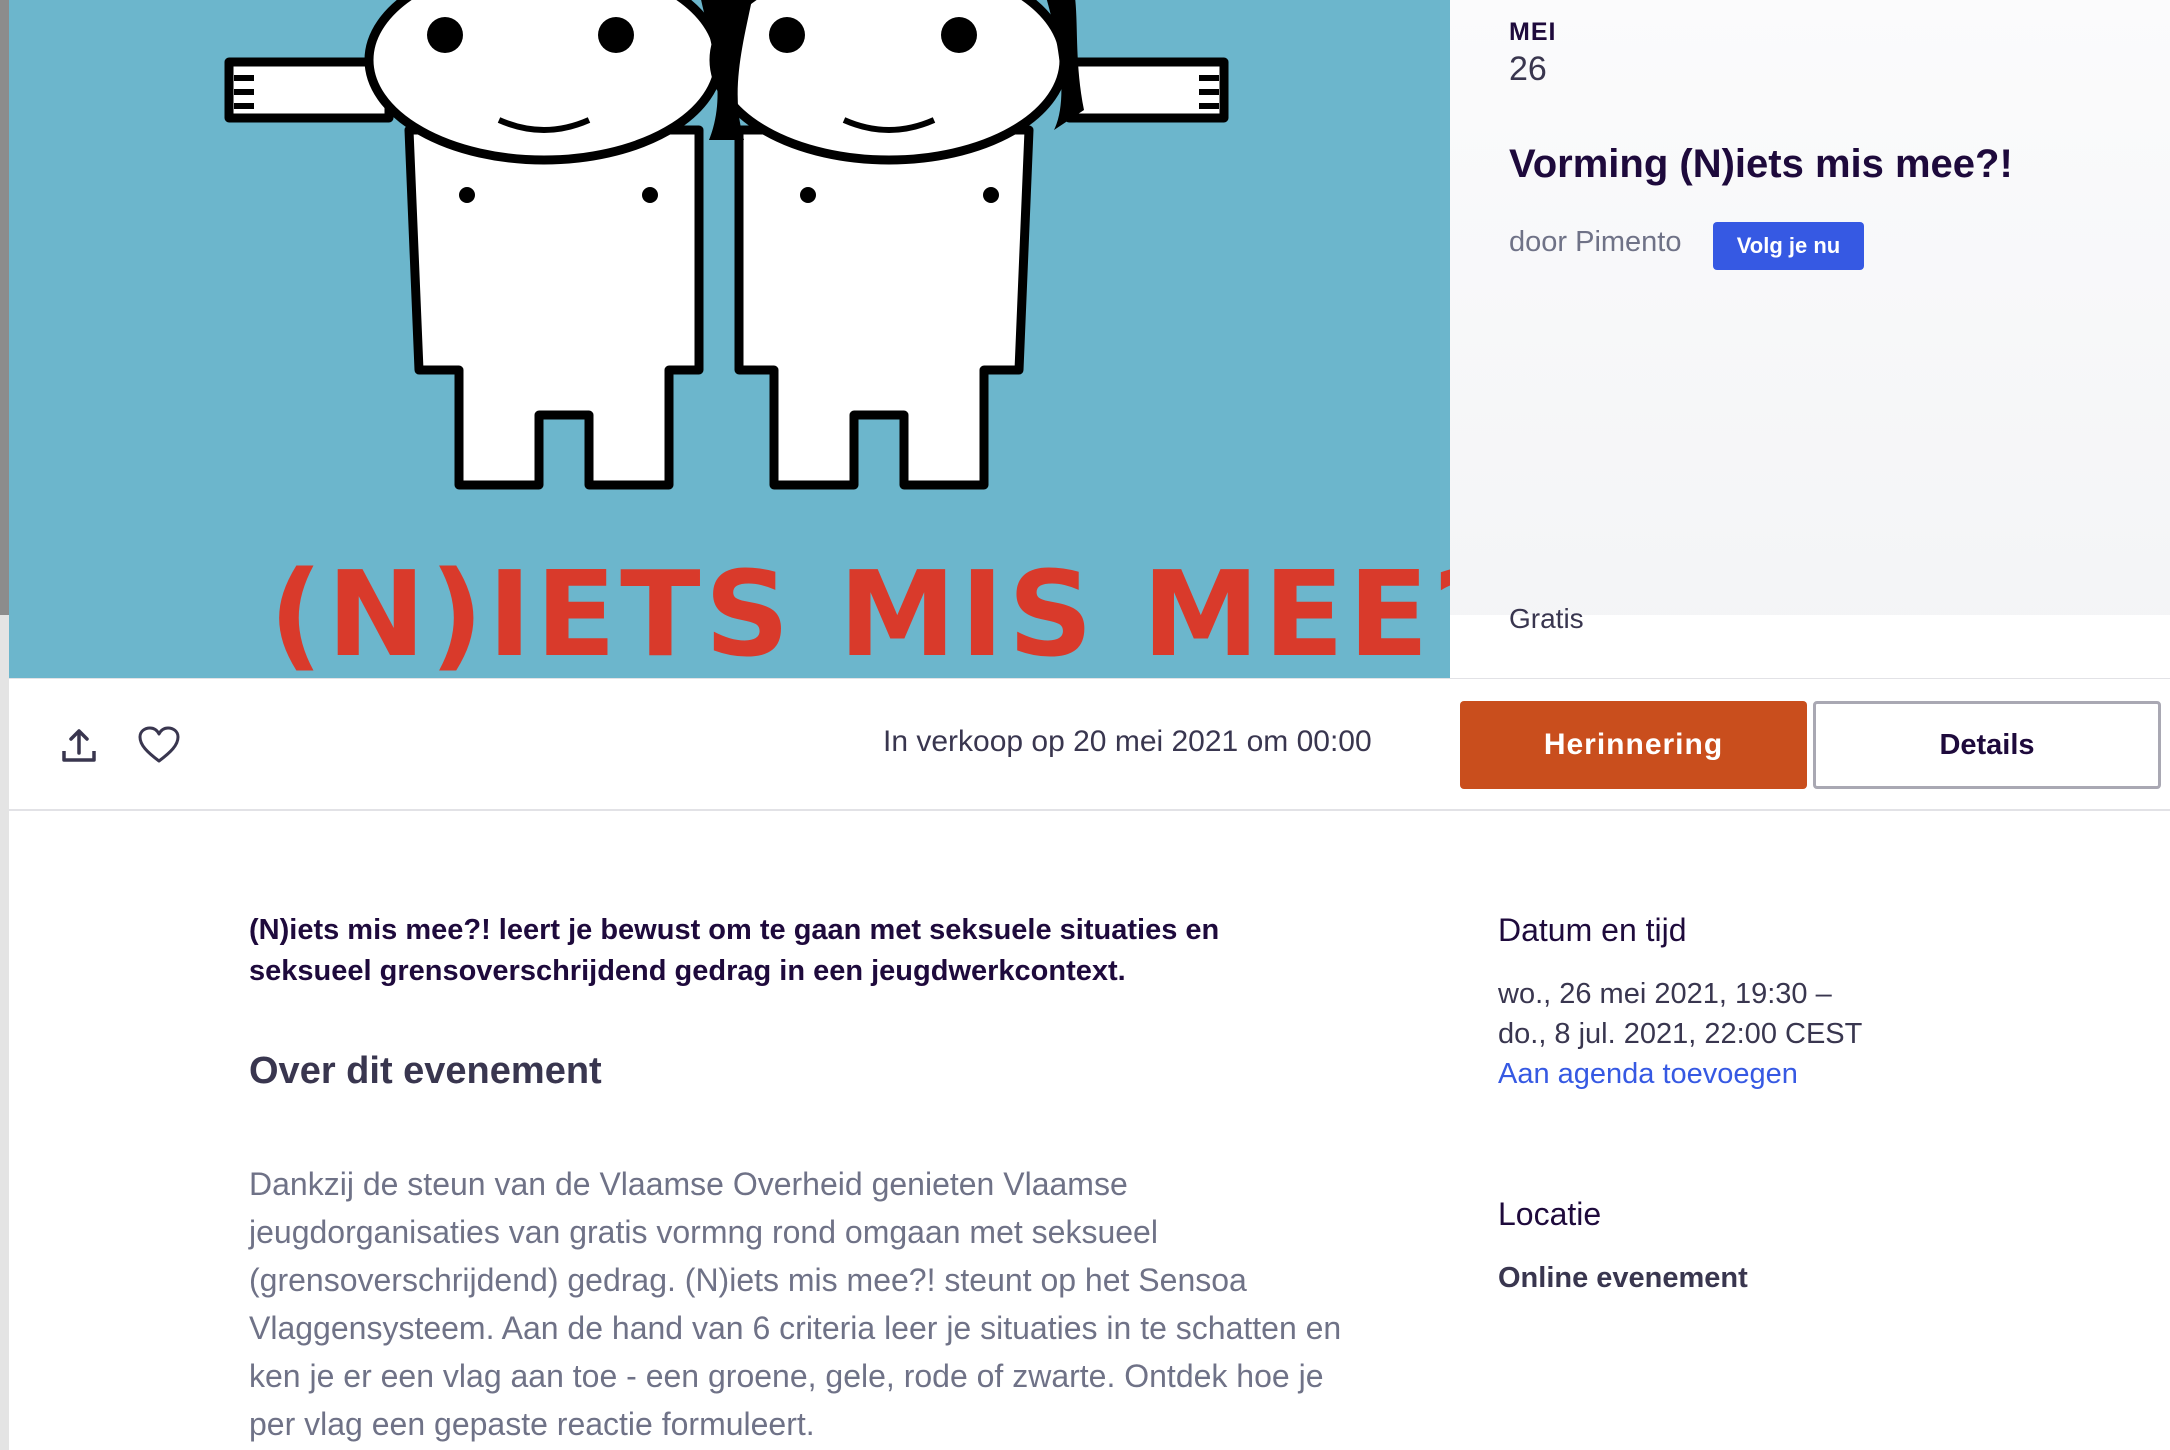 The image size is (2170, 1450). What do you see at coordinates (1592, 930) in the screenshot?
I see `datetime-heading: Datum en tijd` at bounding box center [1592, 930].